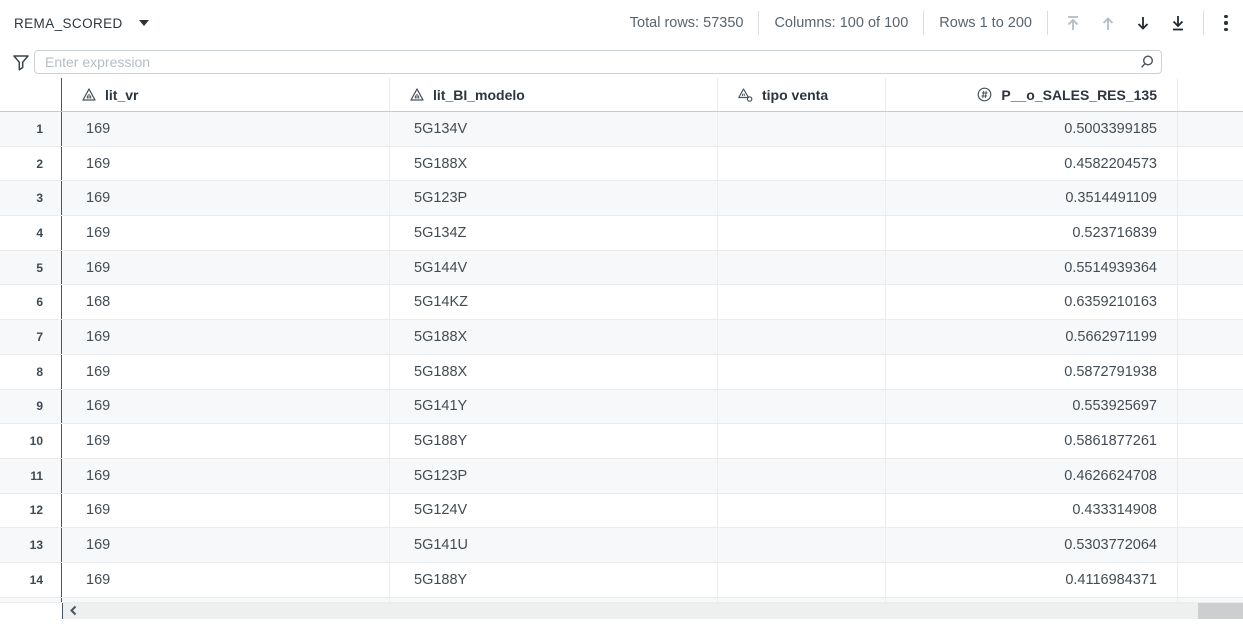 This screenshot has width=1243, height=631. Describe the element at coordinates (31, 129) in the screenshot. I see `row-number: 1` at that location.